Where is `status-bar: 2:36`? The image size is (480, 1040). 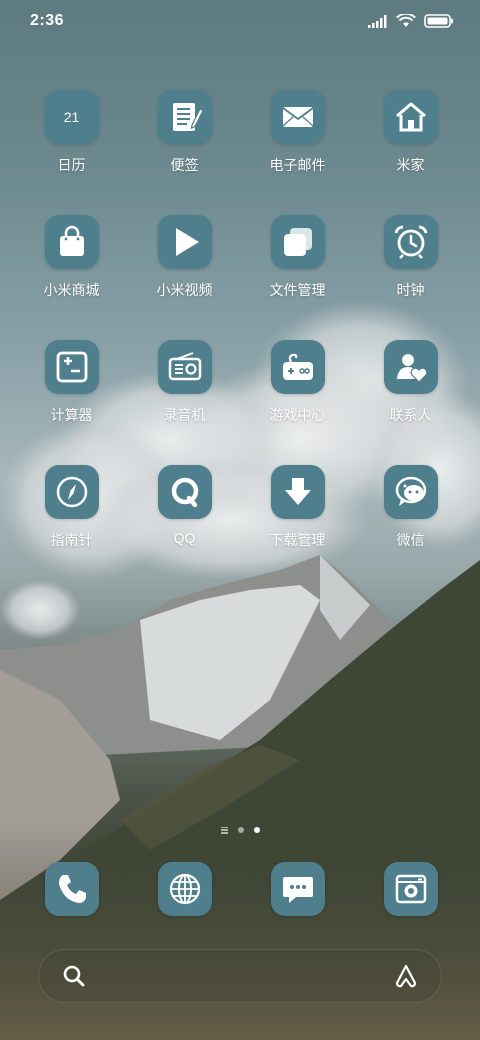 status-bar: 2:36 is located at coordinates (240, 21).